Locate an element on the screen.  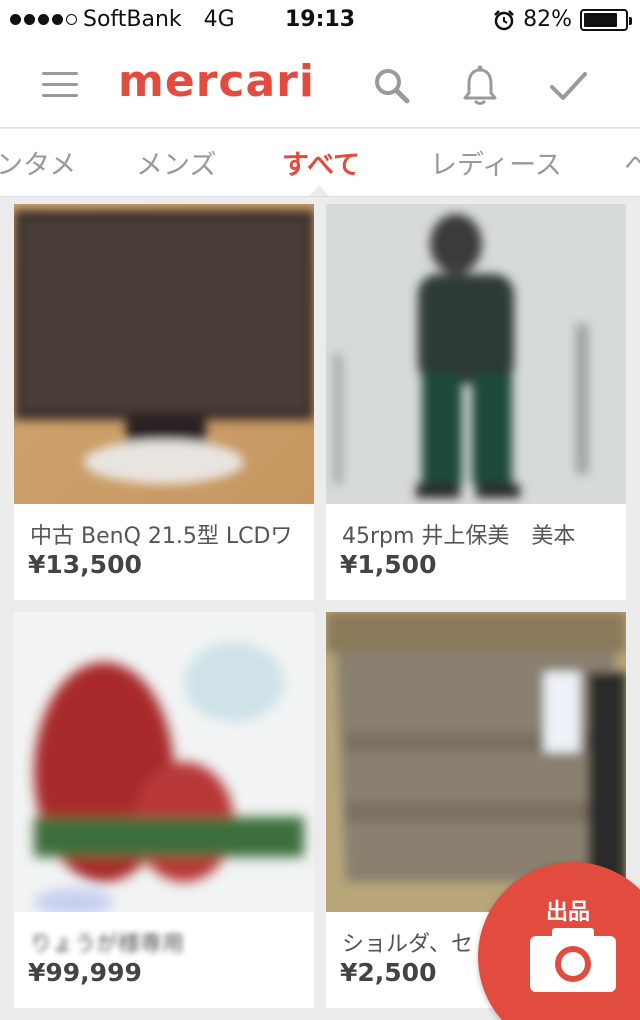
tab-all: すべて is located at coordinates (321, 162).